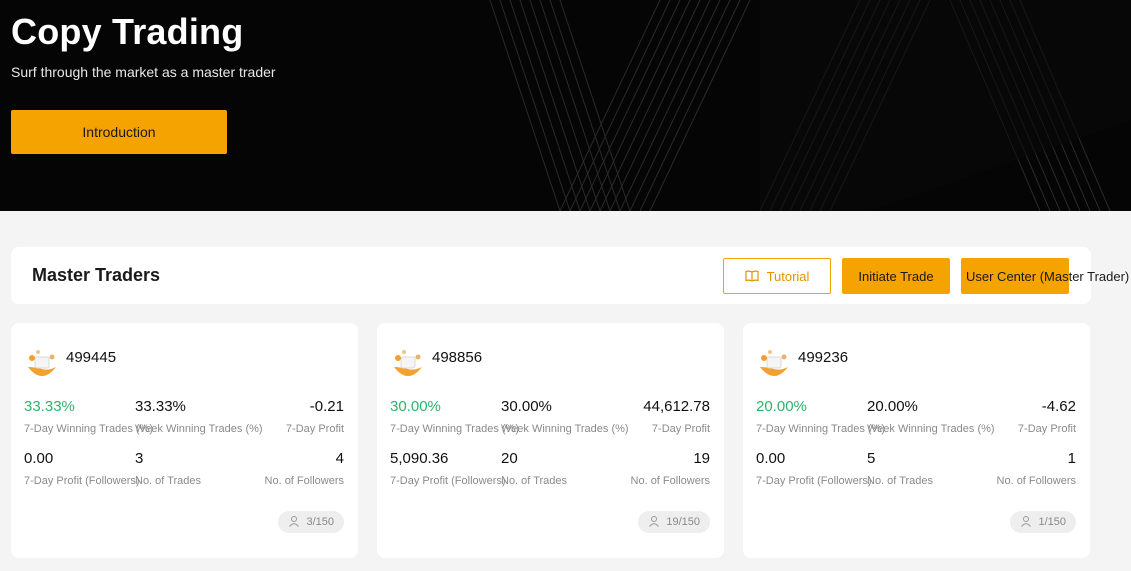 This screenshot has width=1131, height=571. What do you see at coordinates (457, 357) in the screenshot?
I see `trader-id: 498856` at bounding box center [457, 357].